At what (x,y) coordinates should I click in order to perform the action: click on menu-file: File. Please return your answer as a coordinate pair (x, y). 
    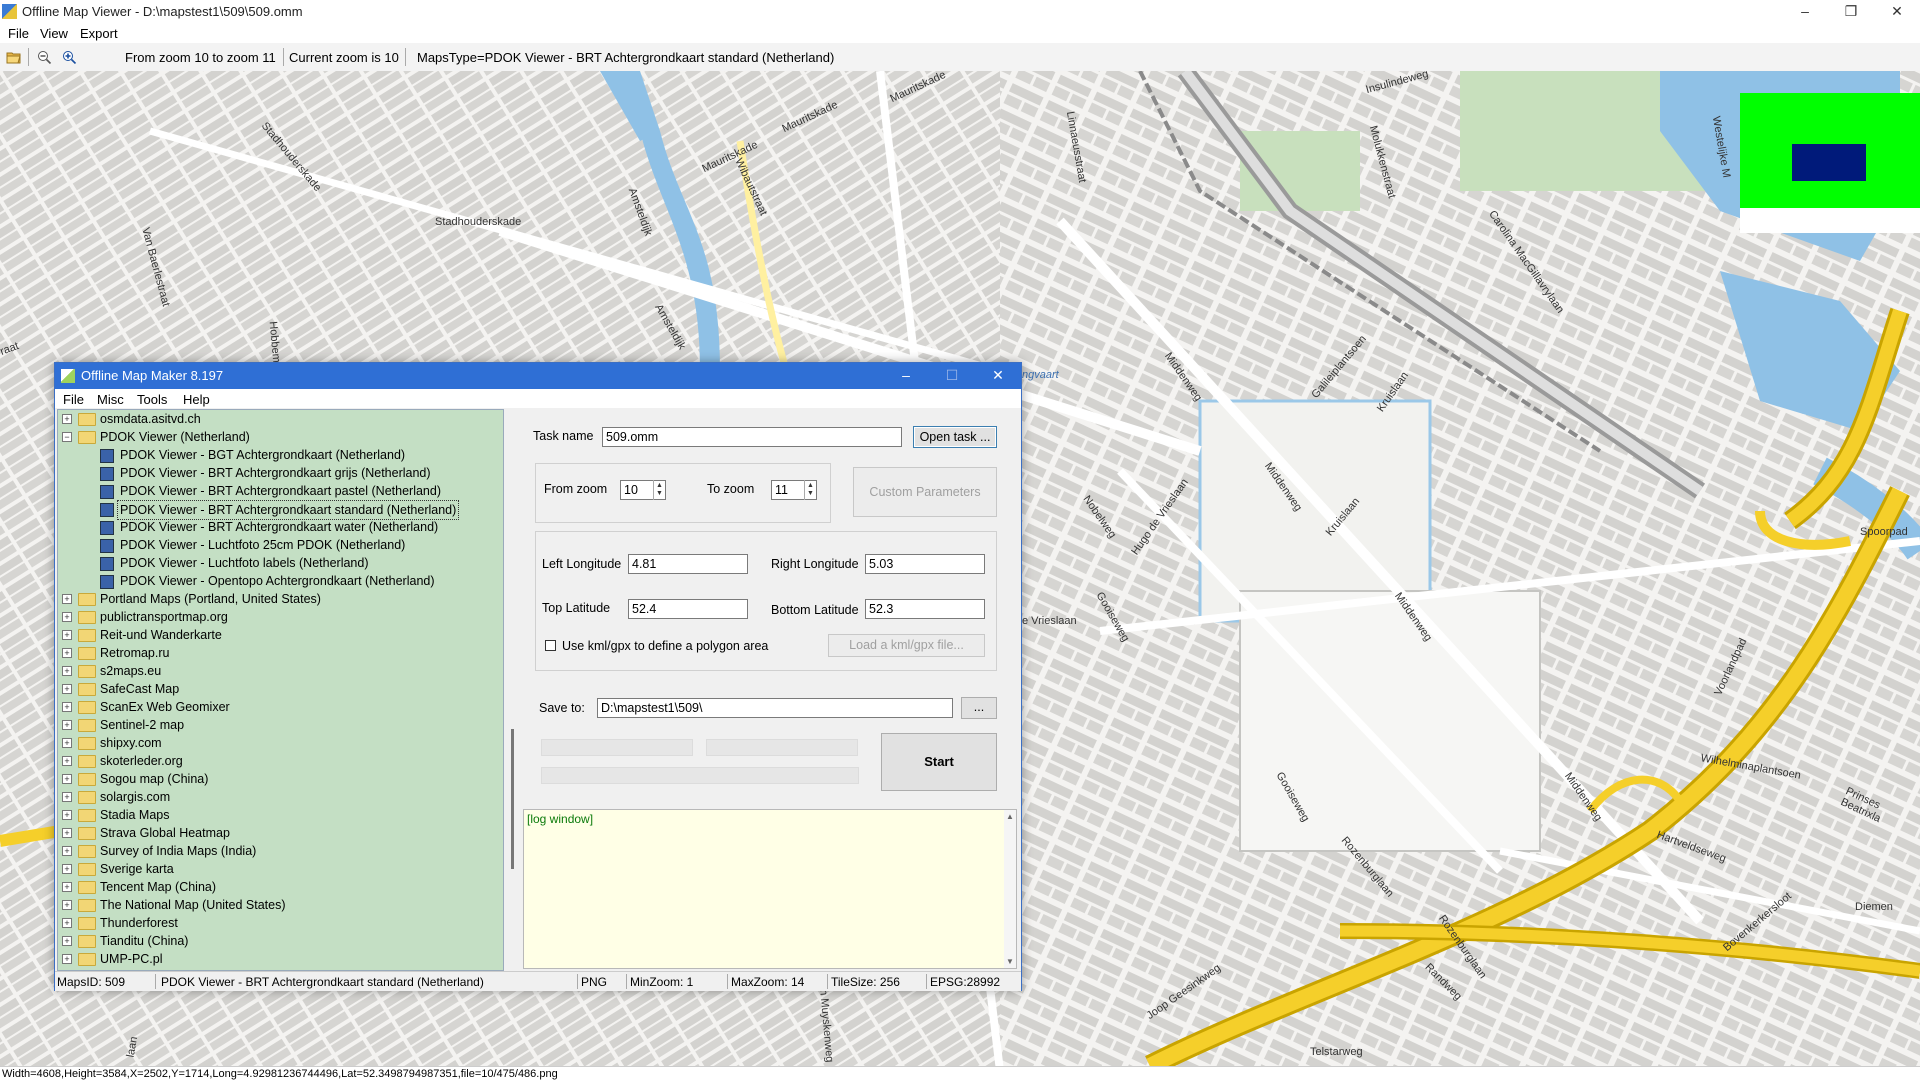
    Looking at the image, I should click on (18, 33).